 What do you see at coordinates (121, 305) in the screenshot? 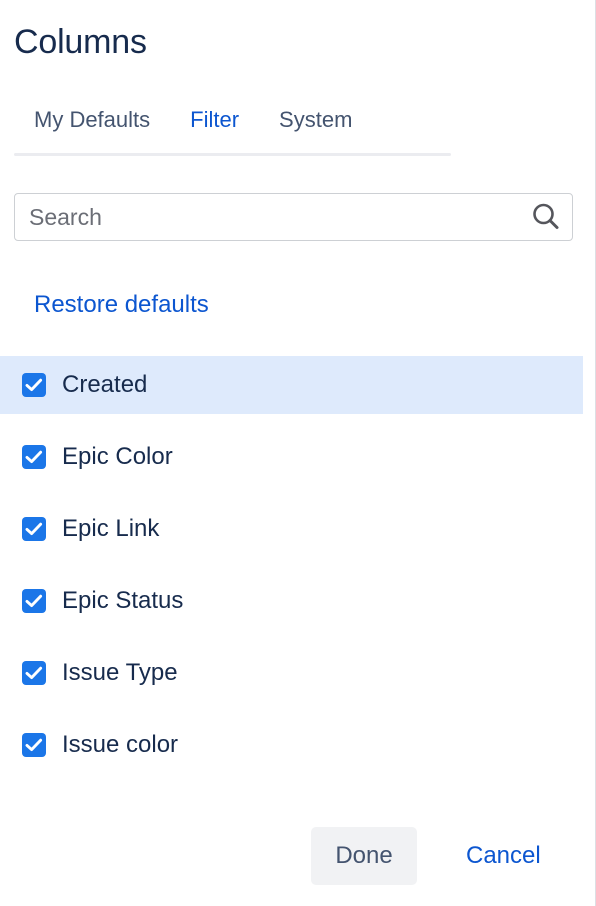
I see `restore-defaults-link: Restore defaults` at bounding box center [121, 305].